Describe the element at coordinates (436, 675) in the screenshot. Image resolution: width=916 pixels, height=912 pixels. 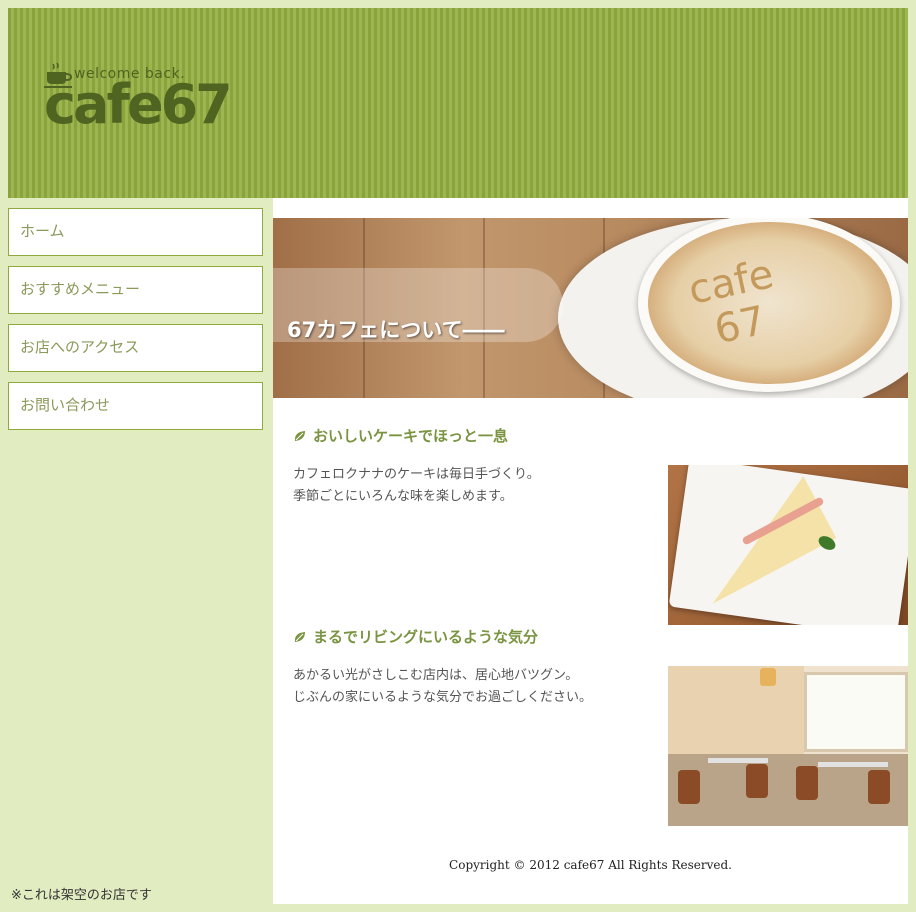
I see `section-line: あかるい光がさしこむ店内は、居心地バツグン。` at that location.